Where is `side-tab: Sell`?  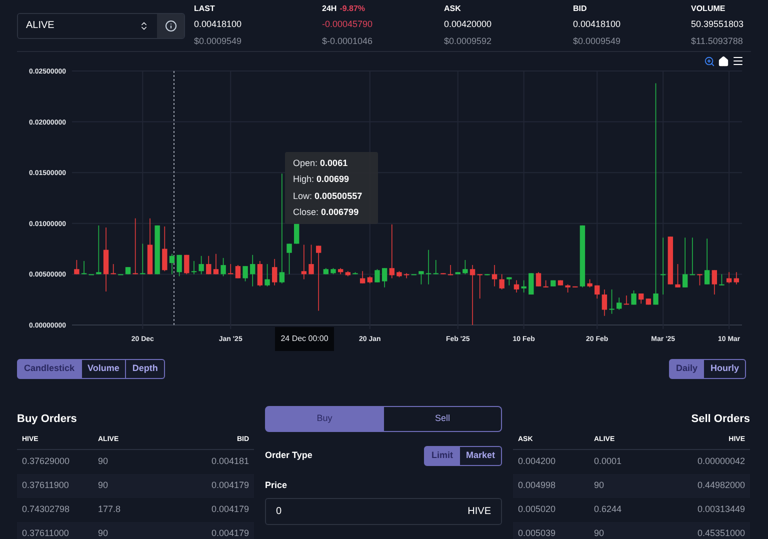 side-tab: Sell is located at coordinates (443, 419).